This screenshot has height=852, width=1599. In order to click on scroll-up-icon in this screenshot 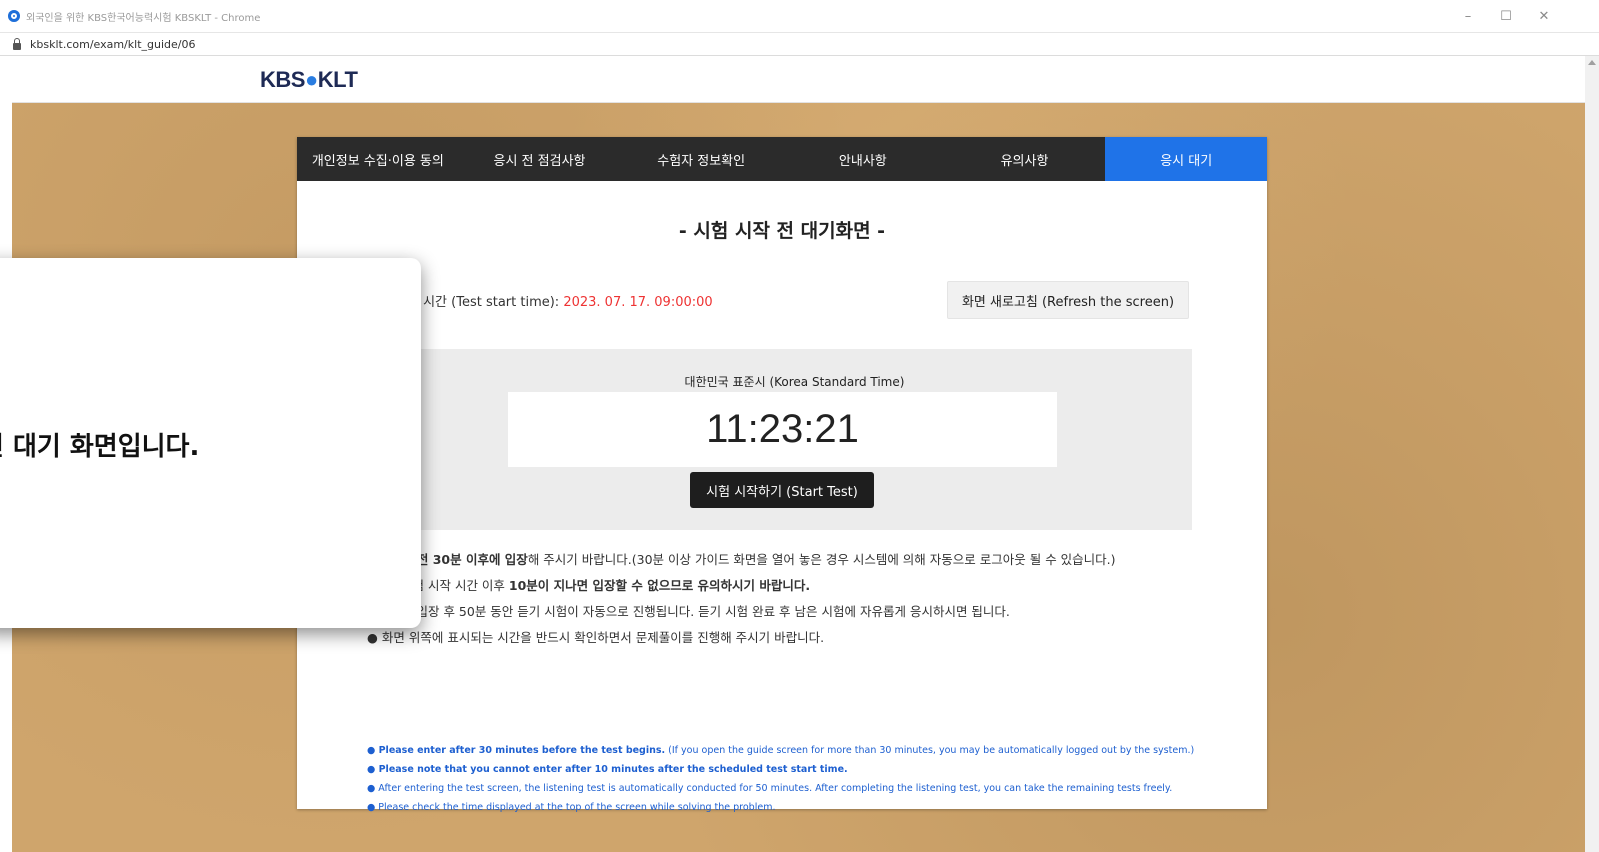, I will do `click(1592, 62)`.